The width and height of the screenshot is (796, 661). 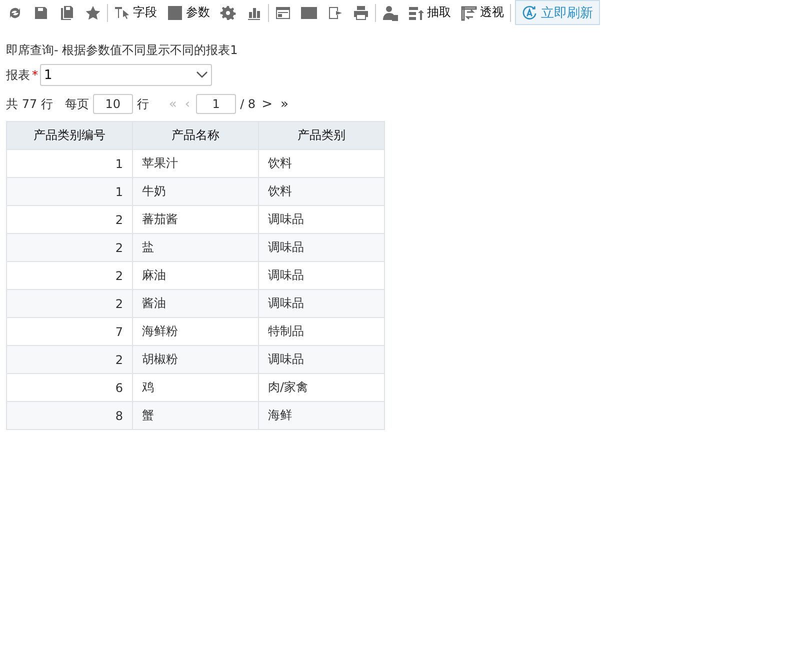 I want to click on report-select: 1, so click(x=126, y=75).